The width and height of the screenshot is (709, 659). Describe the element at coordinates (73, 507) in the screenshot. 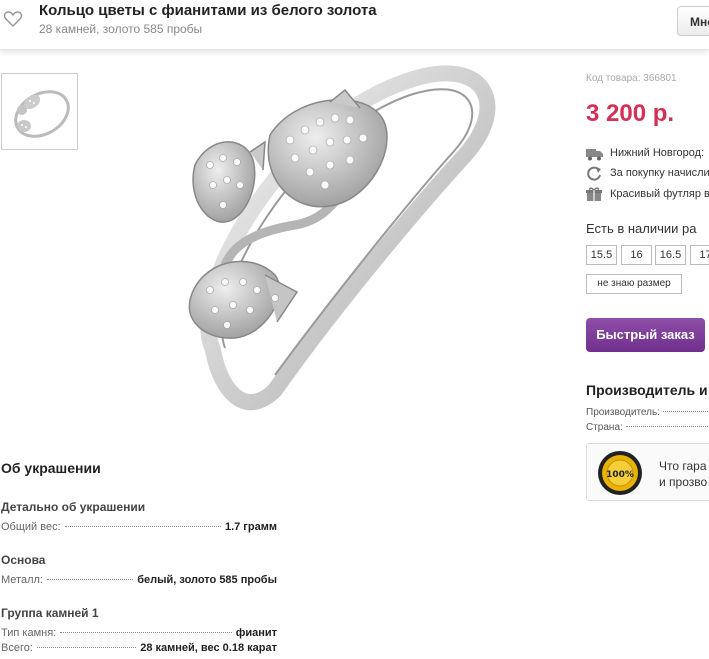

I see `section-title-details: Детально об украшении` at that location.